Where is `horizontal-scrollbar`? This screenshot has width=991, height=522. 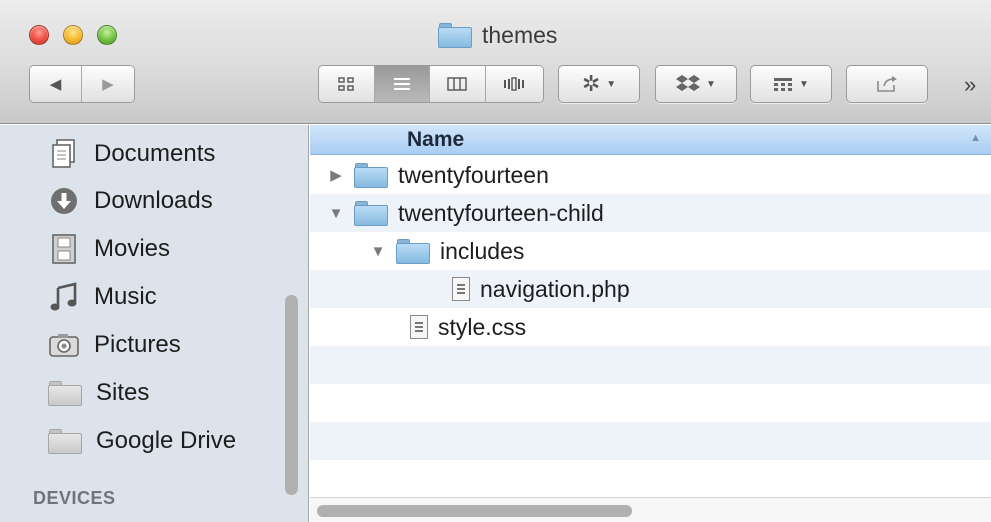
horizontal-scrollbar is located at coordinates (650, 509).